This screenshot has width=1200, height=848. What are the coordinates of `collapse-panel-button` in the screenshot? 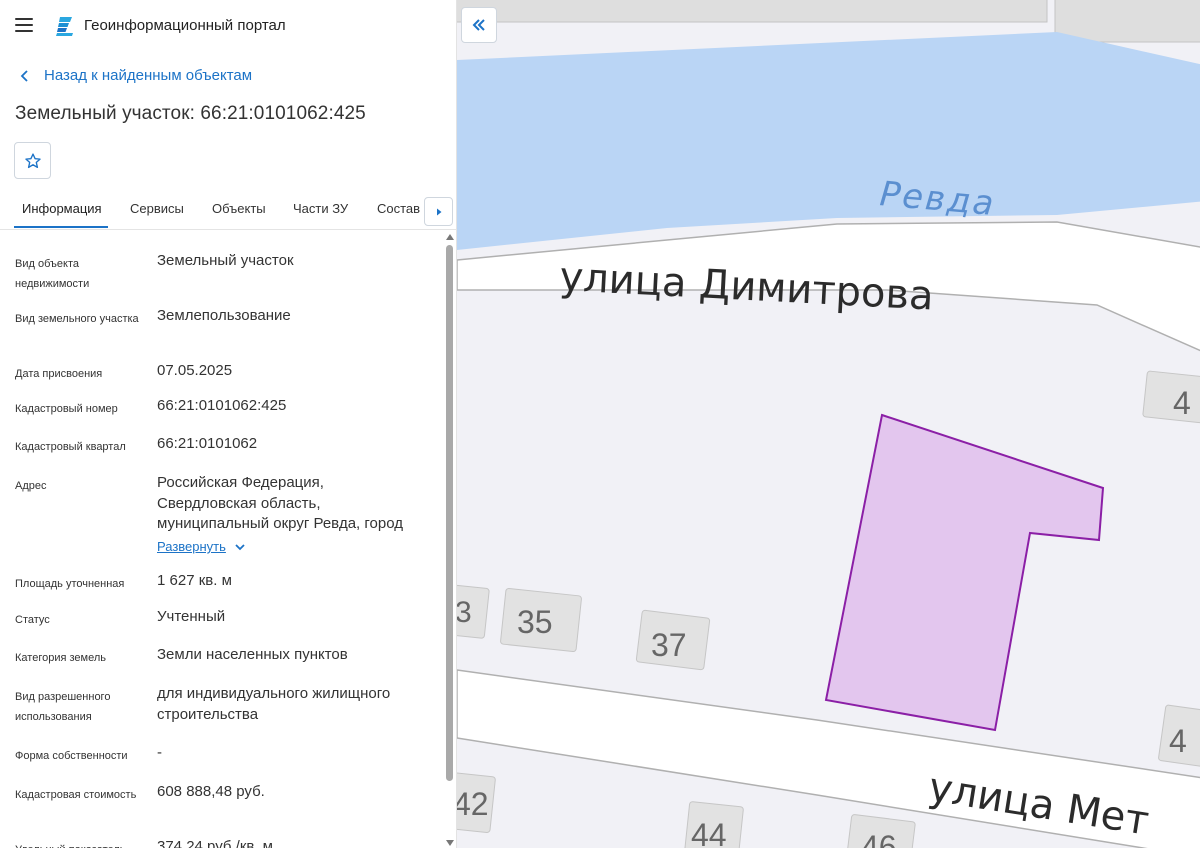 It's located at (479, 25).